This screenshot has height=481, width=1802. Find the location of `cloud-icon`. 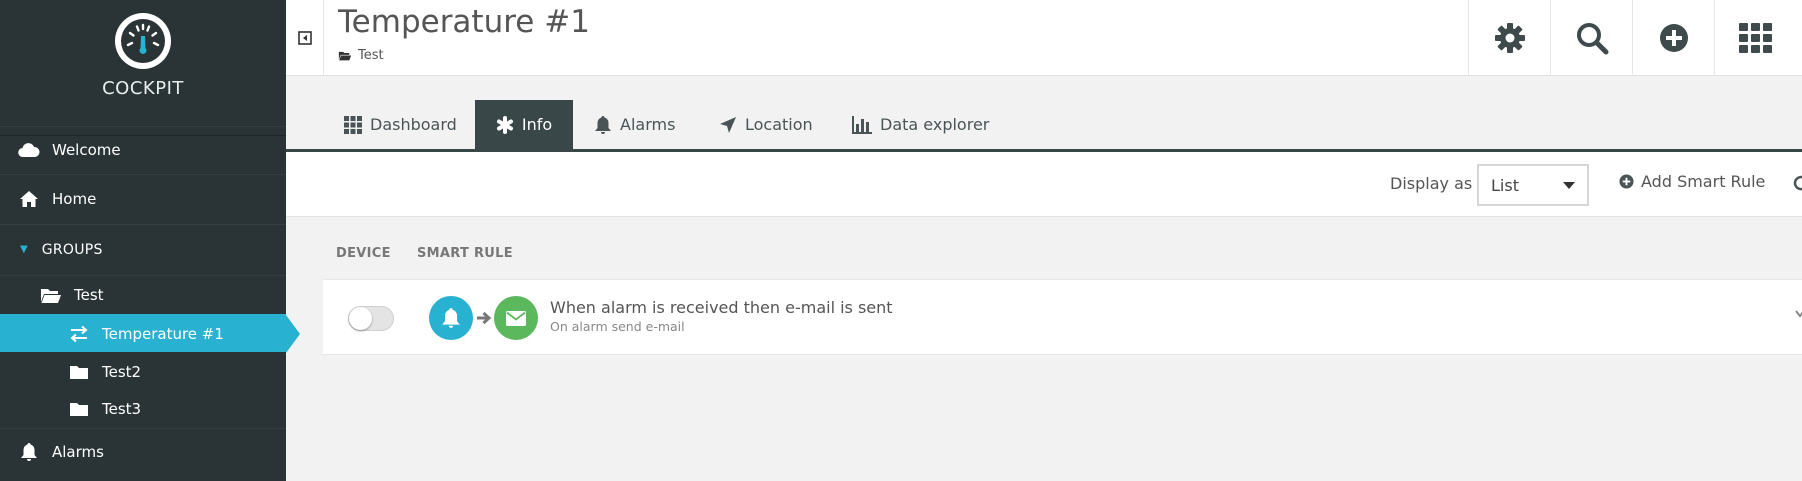

cloud-icon is located at coordinates (29, 150).